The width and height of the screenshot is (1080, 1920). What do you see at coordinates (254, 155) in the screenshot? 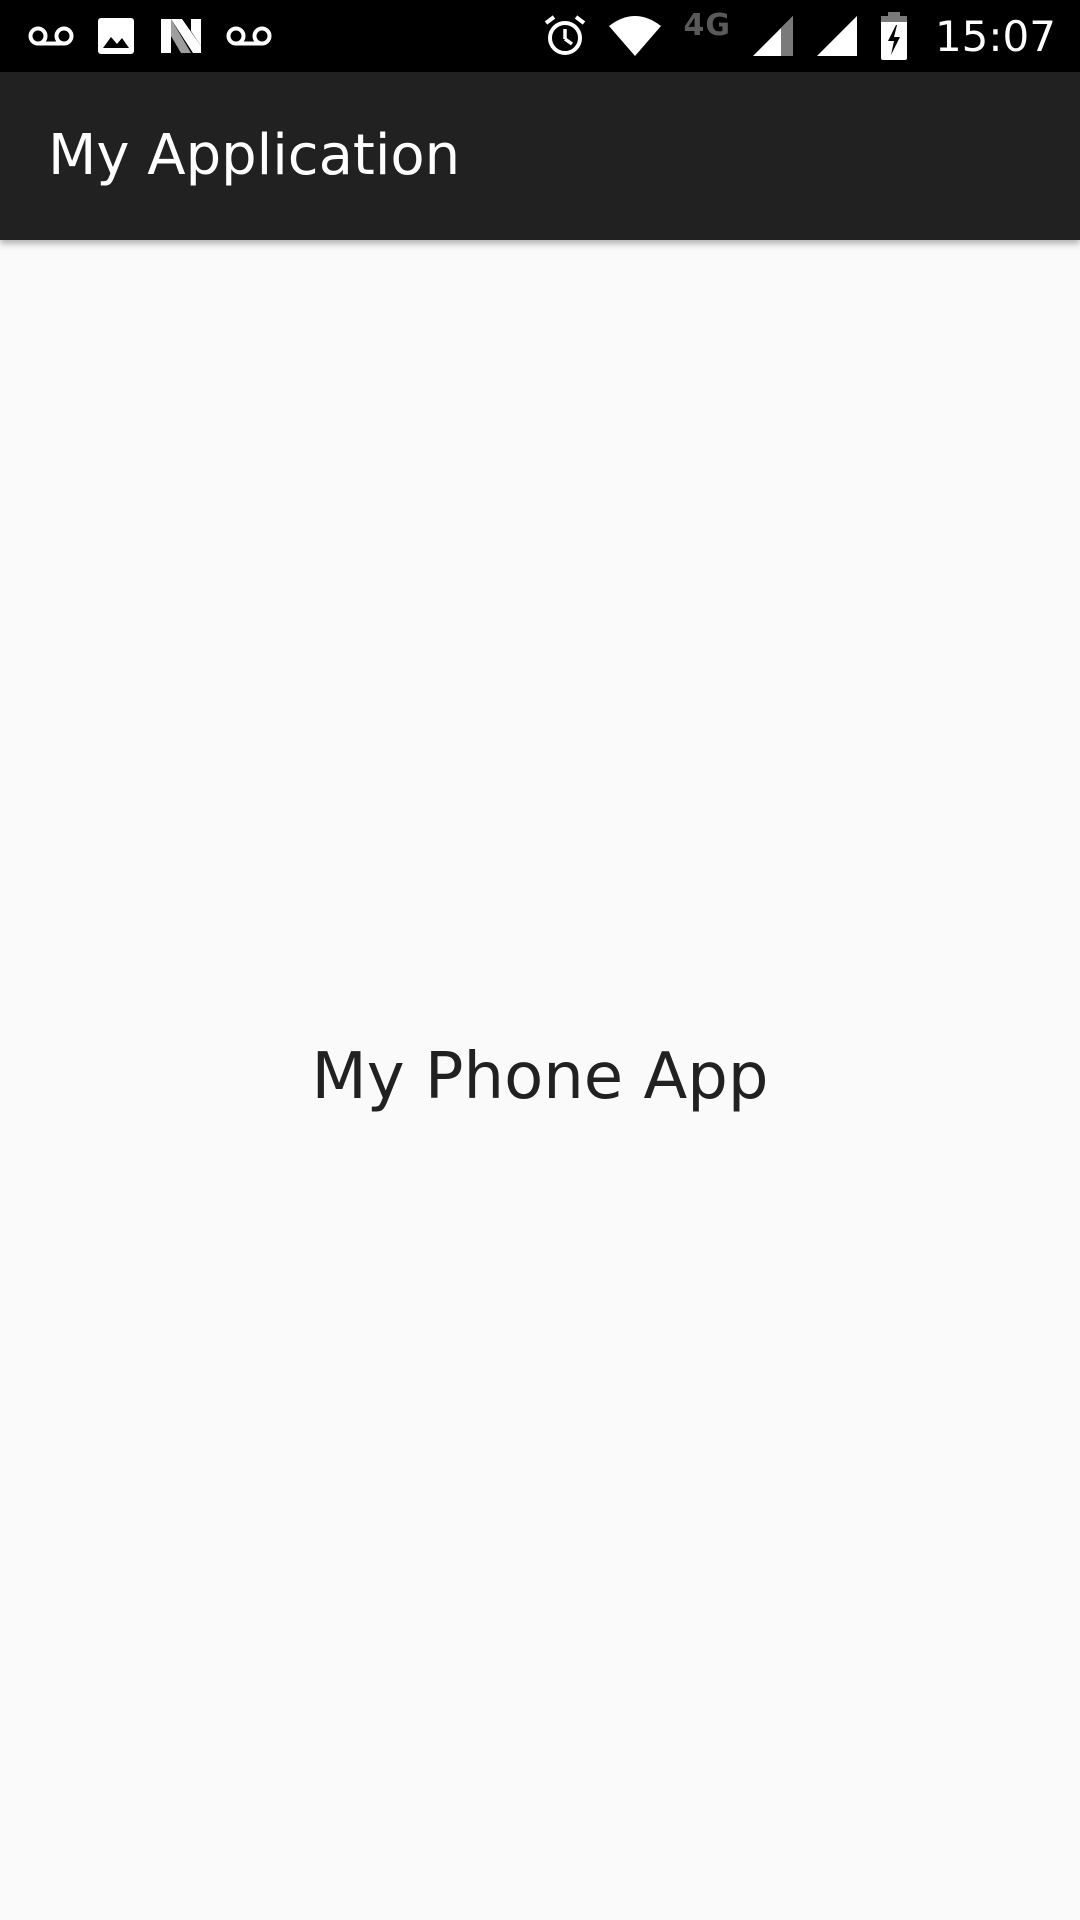
I see `app-bar-title: My Application` at bounding box center [254, 155].